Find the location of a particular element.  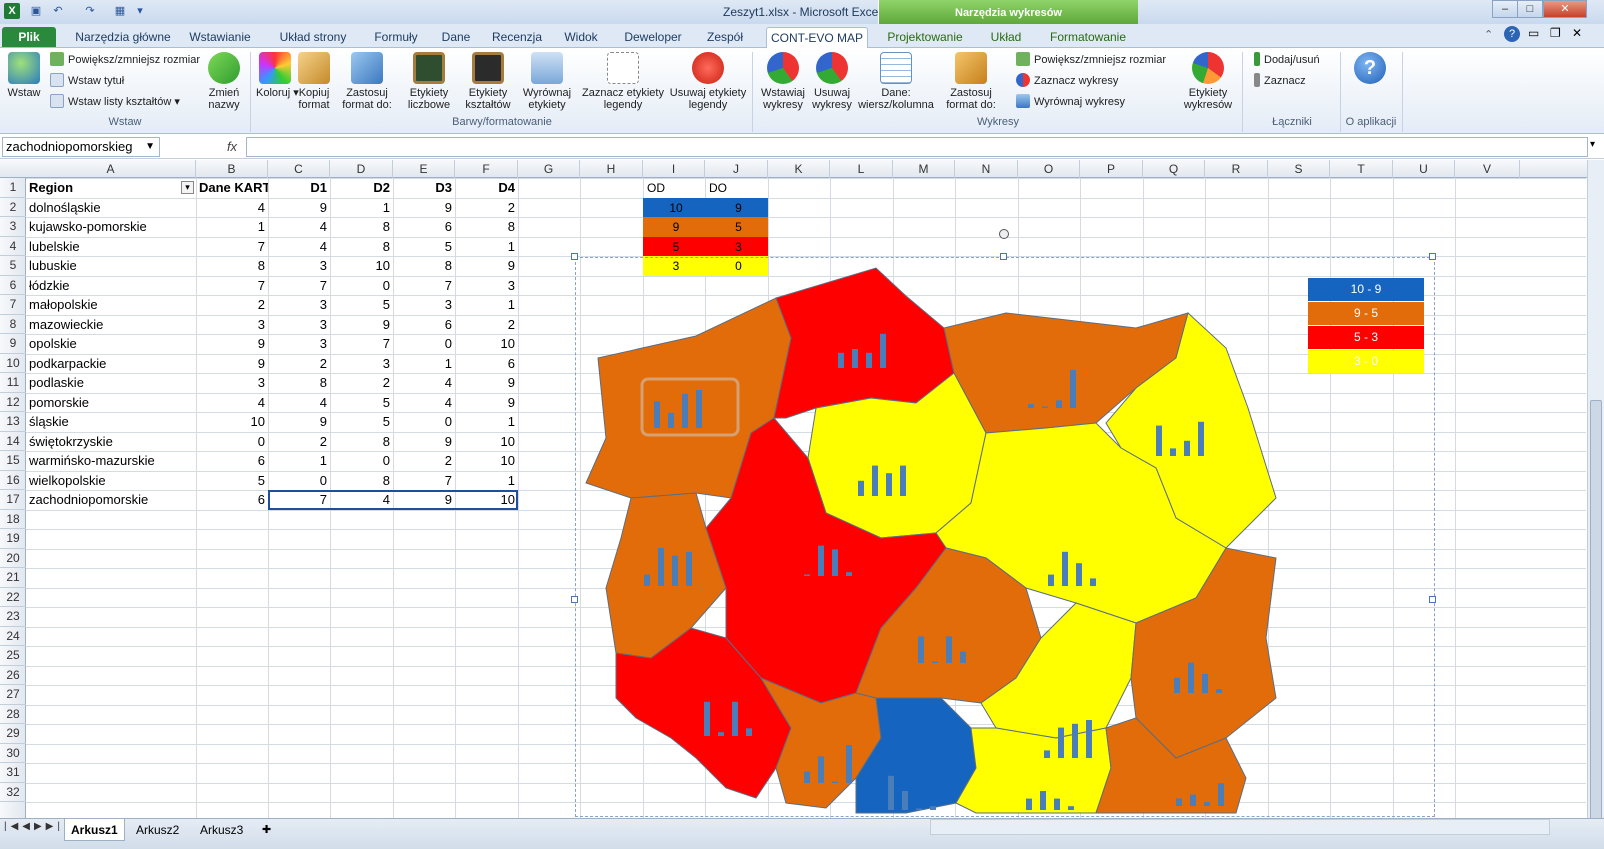

row-header-8: 8 is located at coordinates (13, 324).